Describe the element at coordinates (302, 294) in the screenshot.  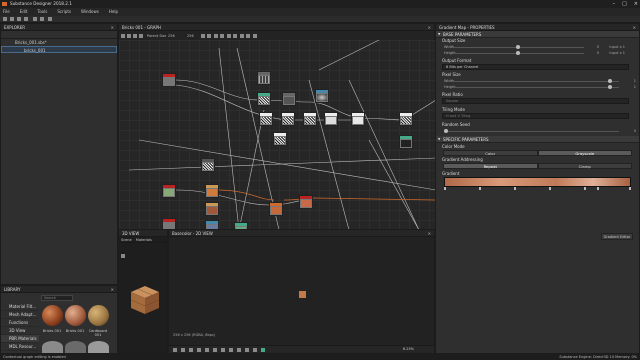
I see `texture-preview` at that location.